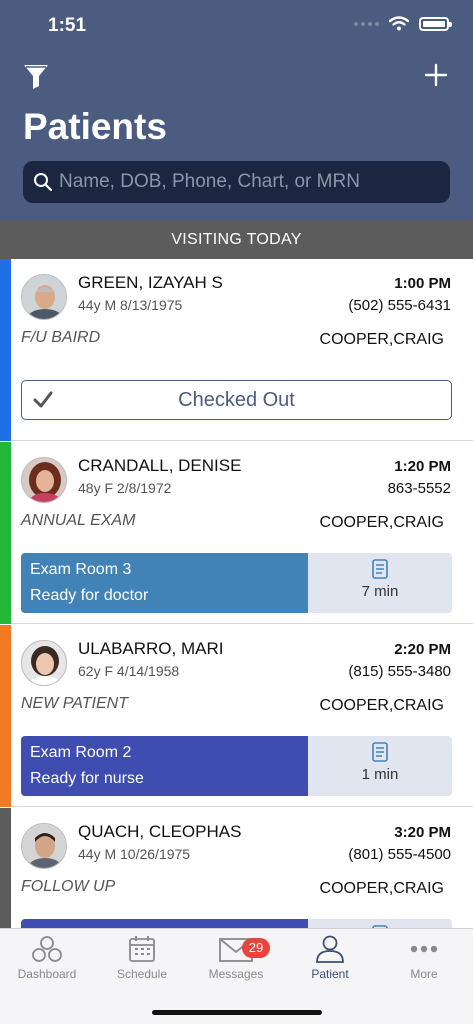  I want to click on status-indicators, so click(403, 23).